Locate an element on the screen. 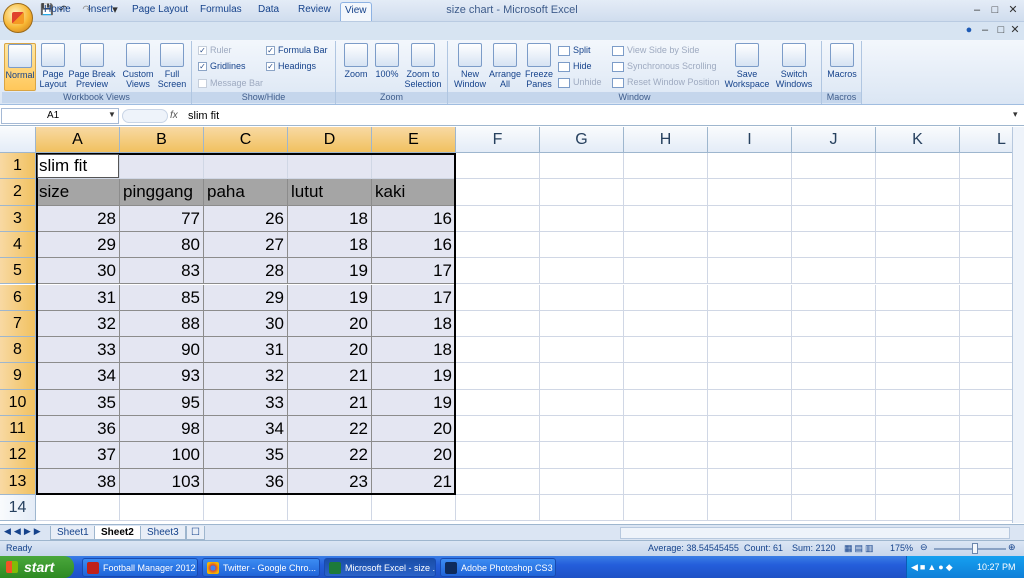 This screenshot has width=1024, height=578. column-header-e: E is located at coordinates (414, 140).